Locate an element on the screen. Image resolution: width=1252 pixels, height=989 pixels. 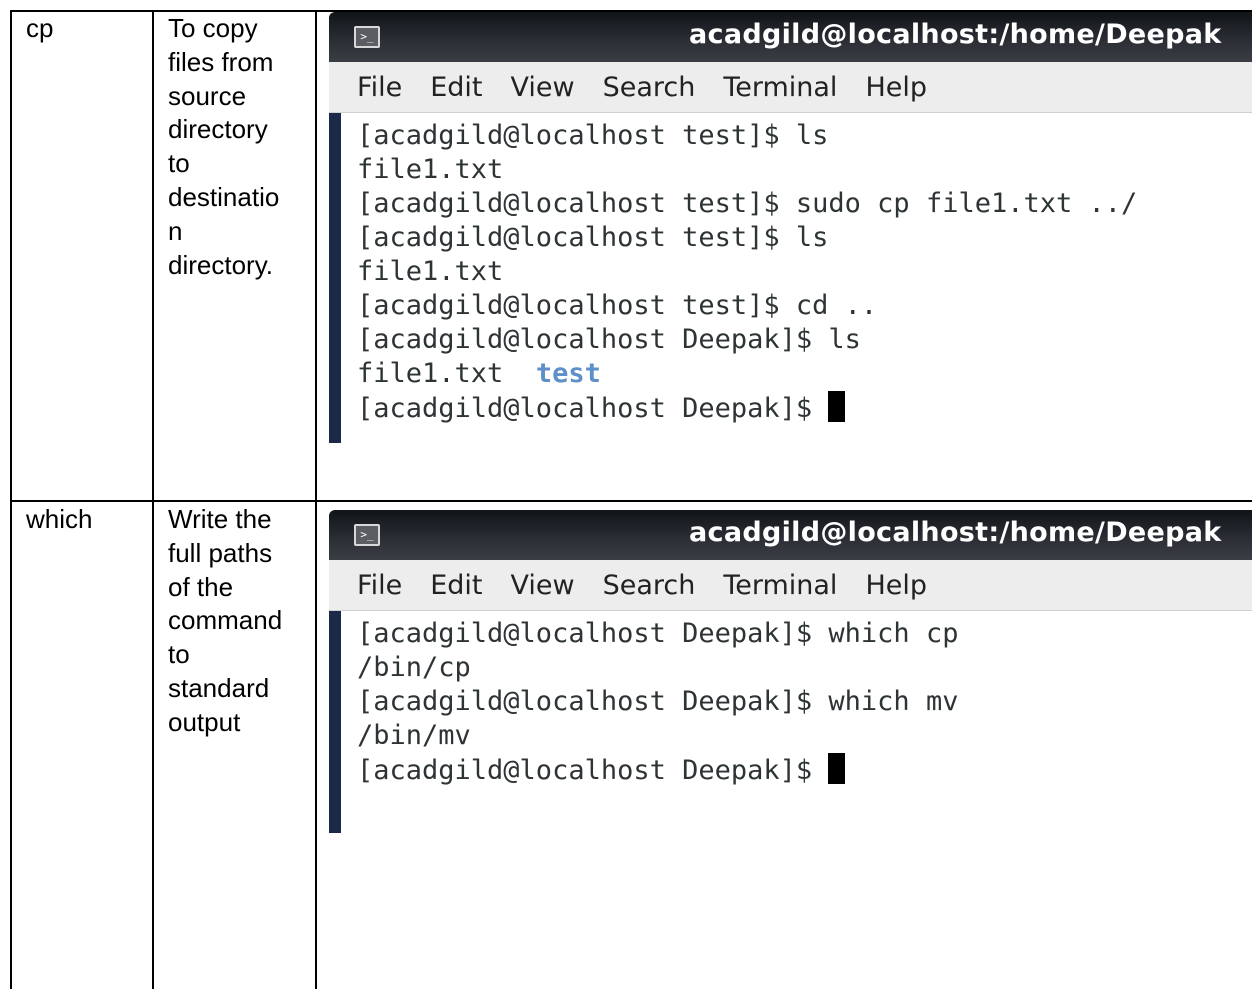
terminal-line: /bin/cp is located at coordinates (414, 667).